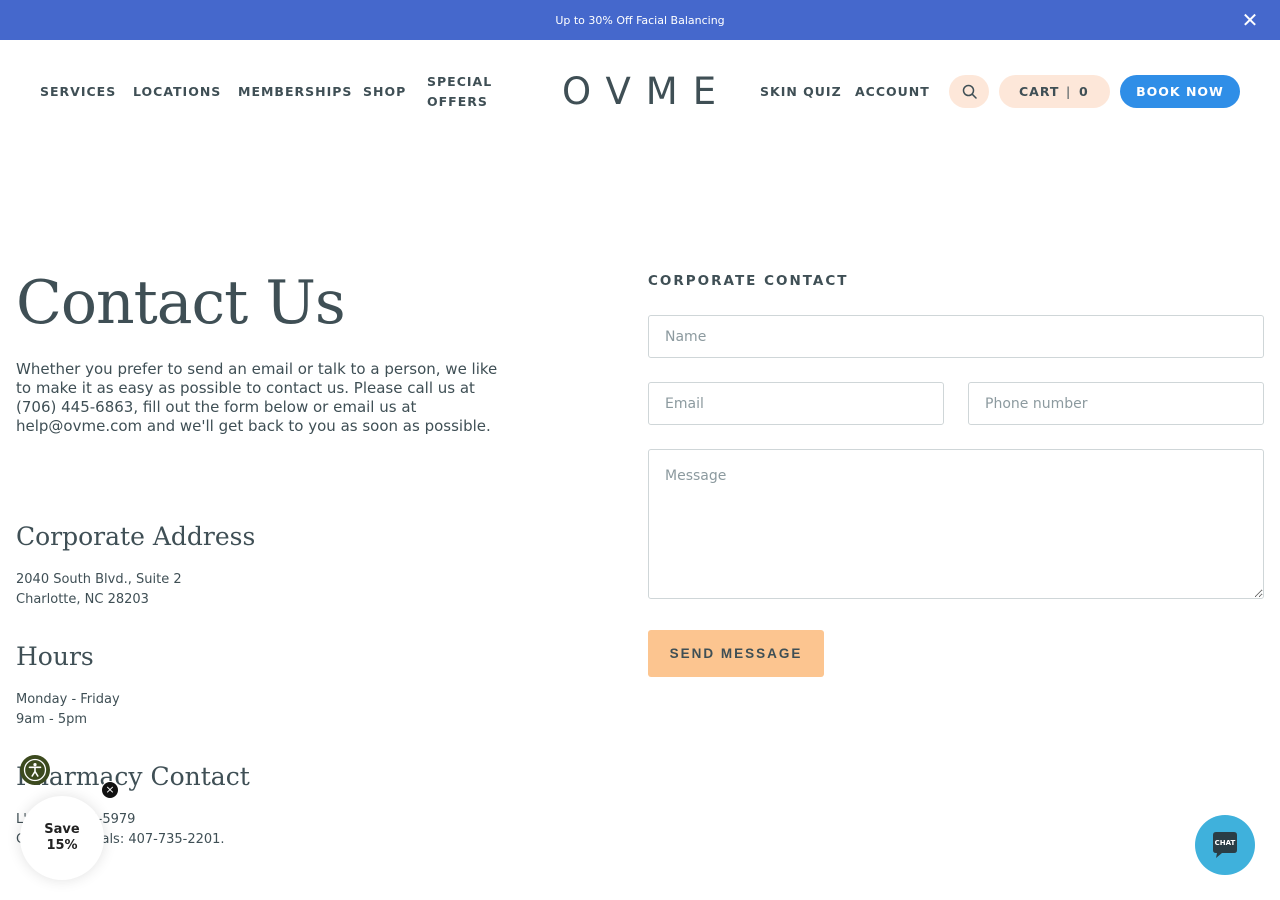 The image size is (1280, 900). I want to click on cart-count: 0, so click(1084, 91).